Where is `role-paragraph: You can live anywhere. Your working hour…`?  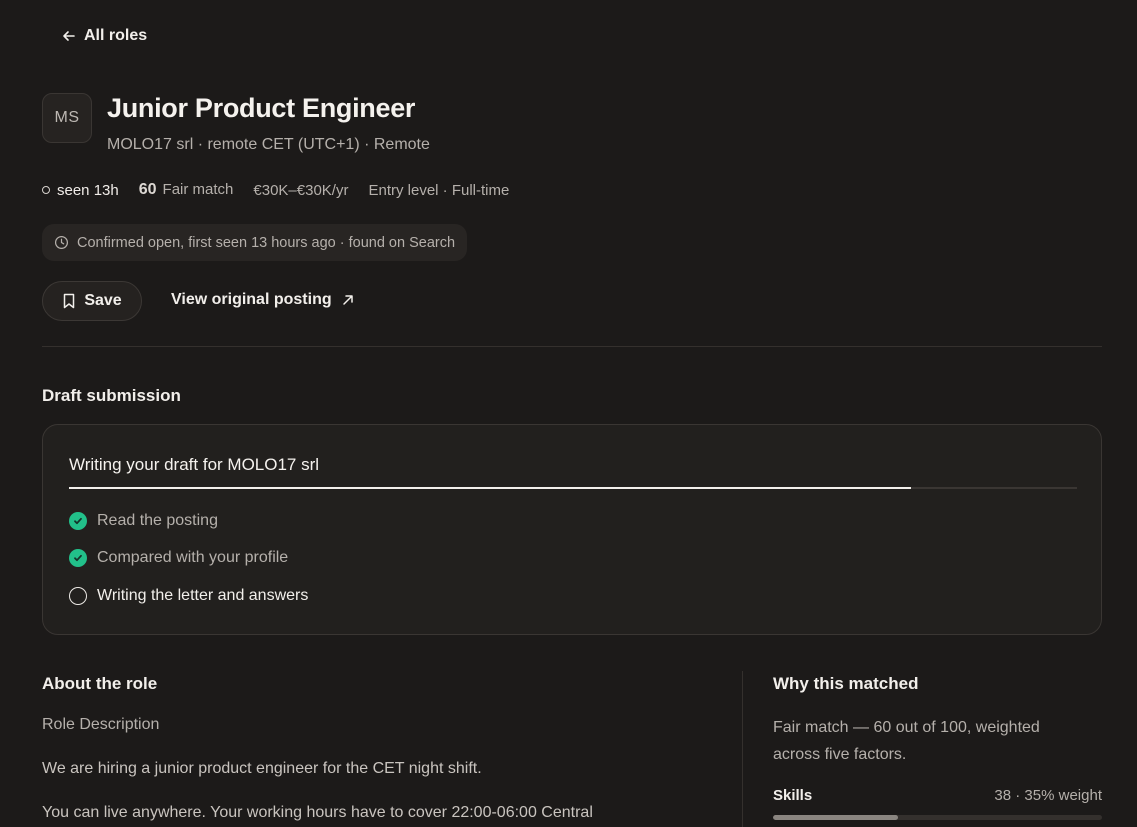
role-paragraph: You can live anywhere. Your working hour… is located at coordinates (317, 812).